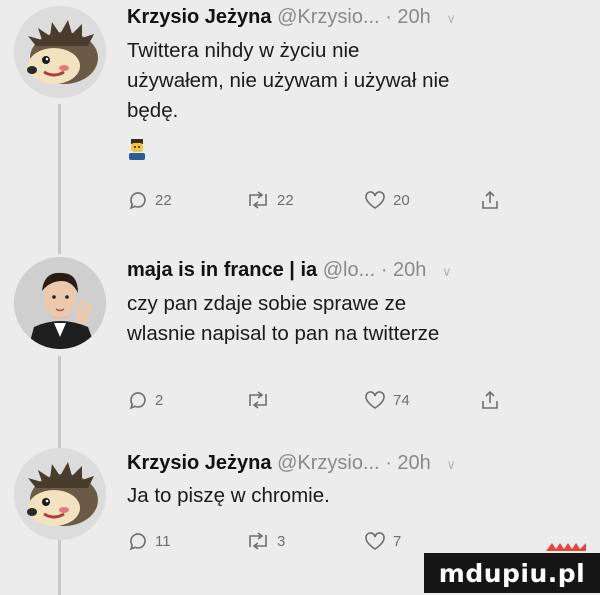 This screenshot has height=595, width=600. I want to click on tweet-actions: 11 3 7, so click(357, 541).